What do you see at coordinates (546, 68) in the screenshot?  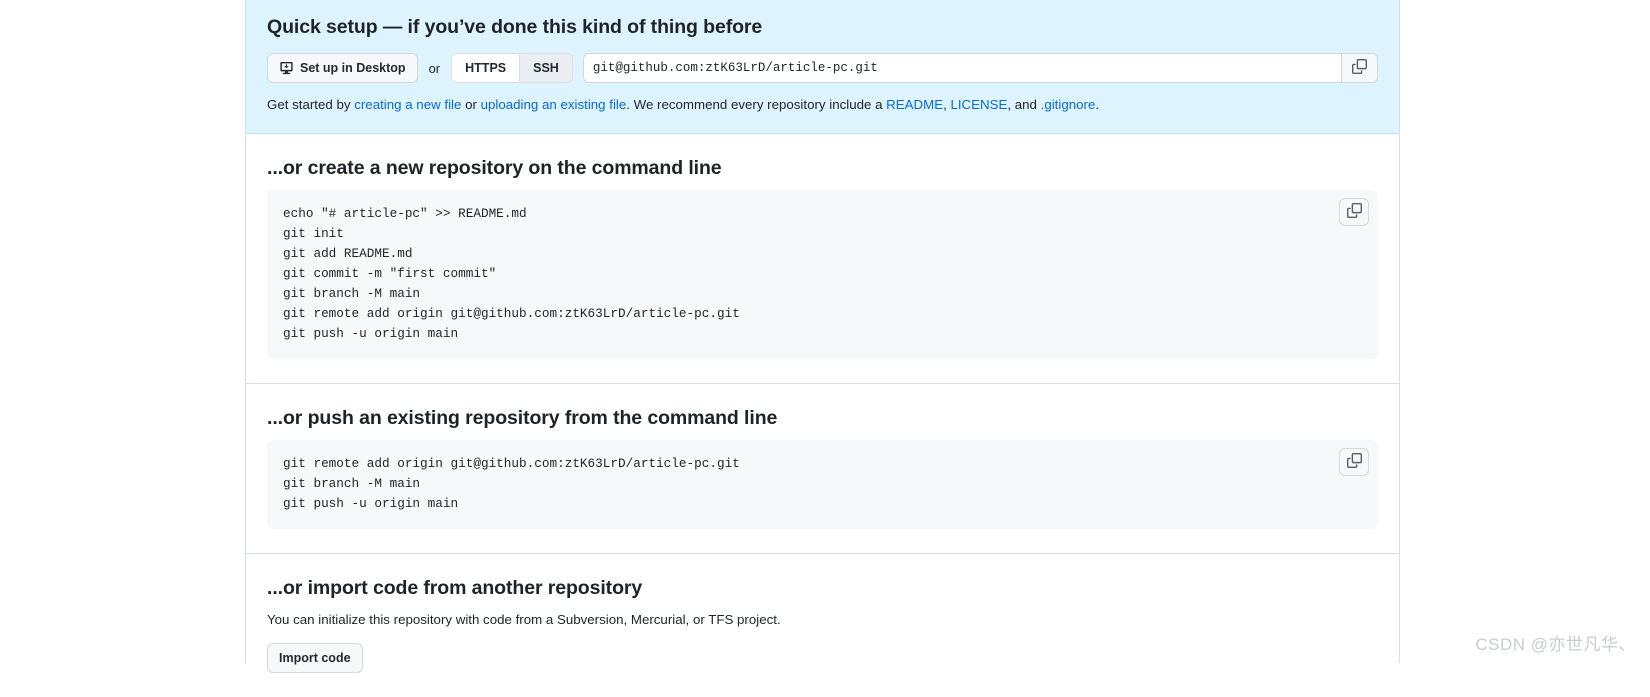 I see `protocol-ssh-button: SSH` at bounding box center [546, 68].